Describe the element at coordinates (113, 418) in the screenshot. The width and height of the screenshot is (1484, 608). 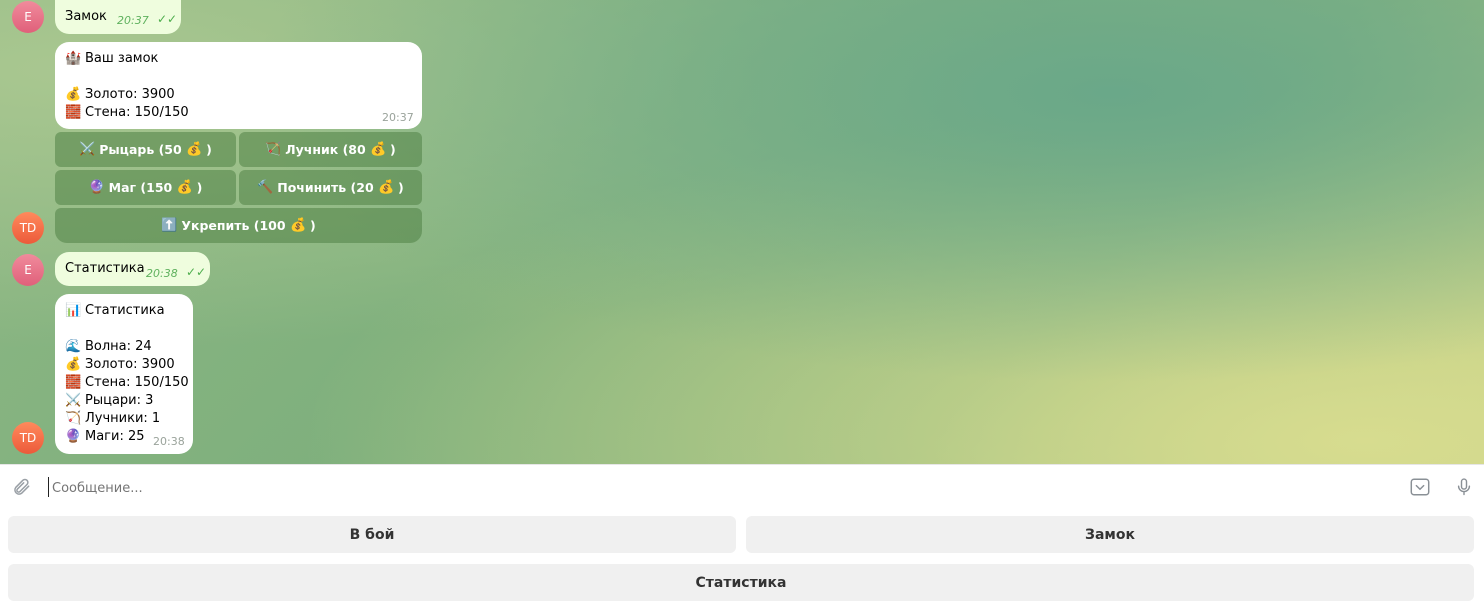
I see `archers-line: 🏹 Лучники: 1` at that location.